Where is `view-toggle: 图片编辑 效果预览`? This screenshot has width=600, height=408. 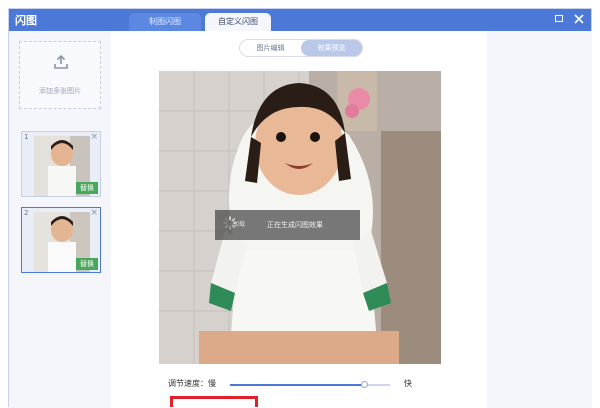 view-toggle: 图片编辑 效果预览 is located at coordinates (301, 48).